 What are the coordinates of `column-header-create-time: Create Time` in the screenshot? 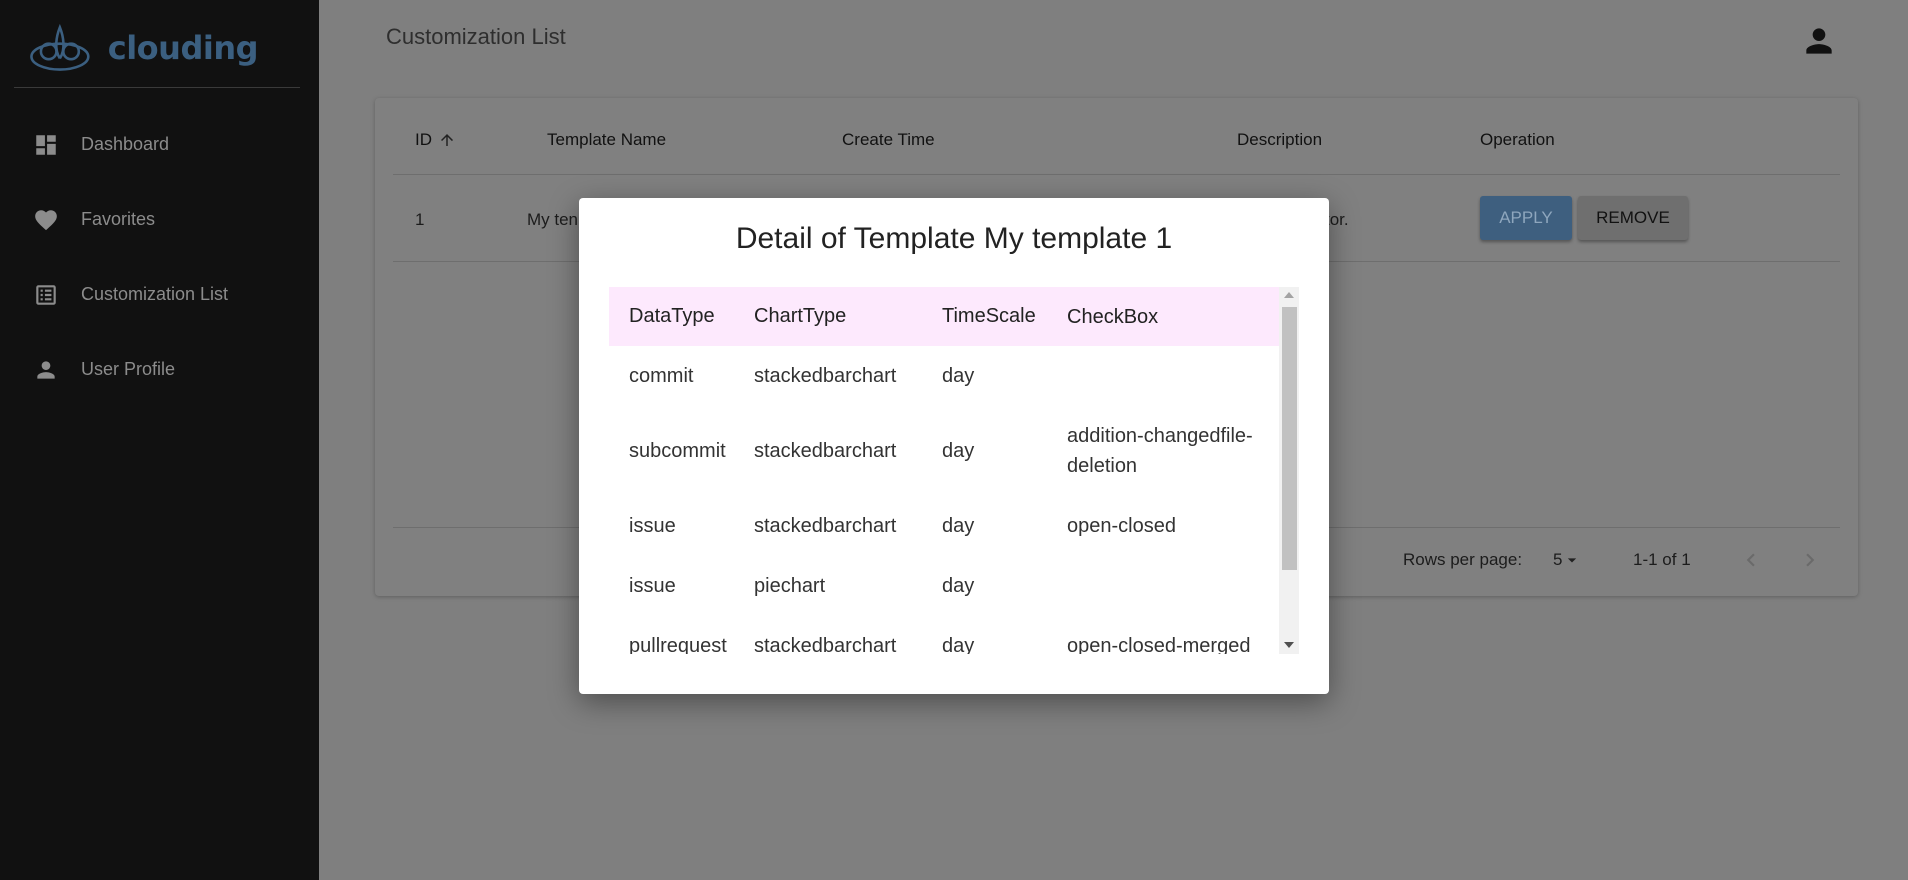 It's located at (888, 140).